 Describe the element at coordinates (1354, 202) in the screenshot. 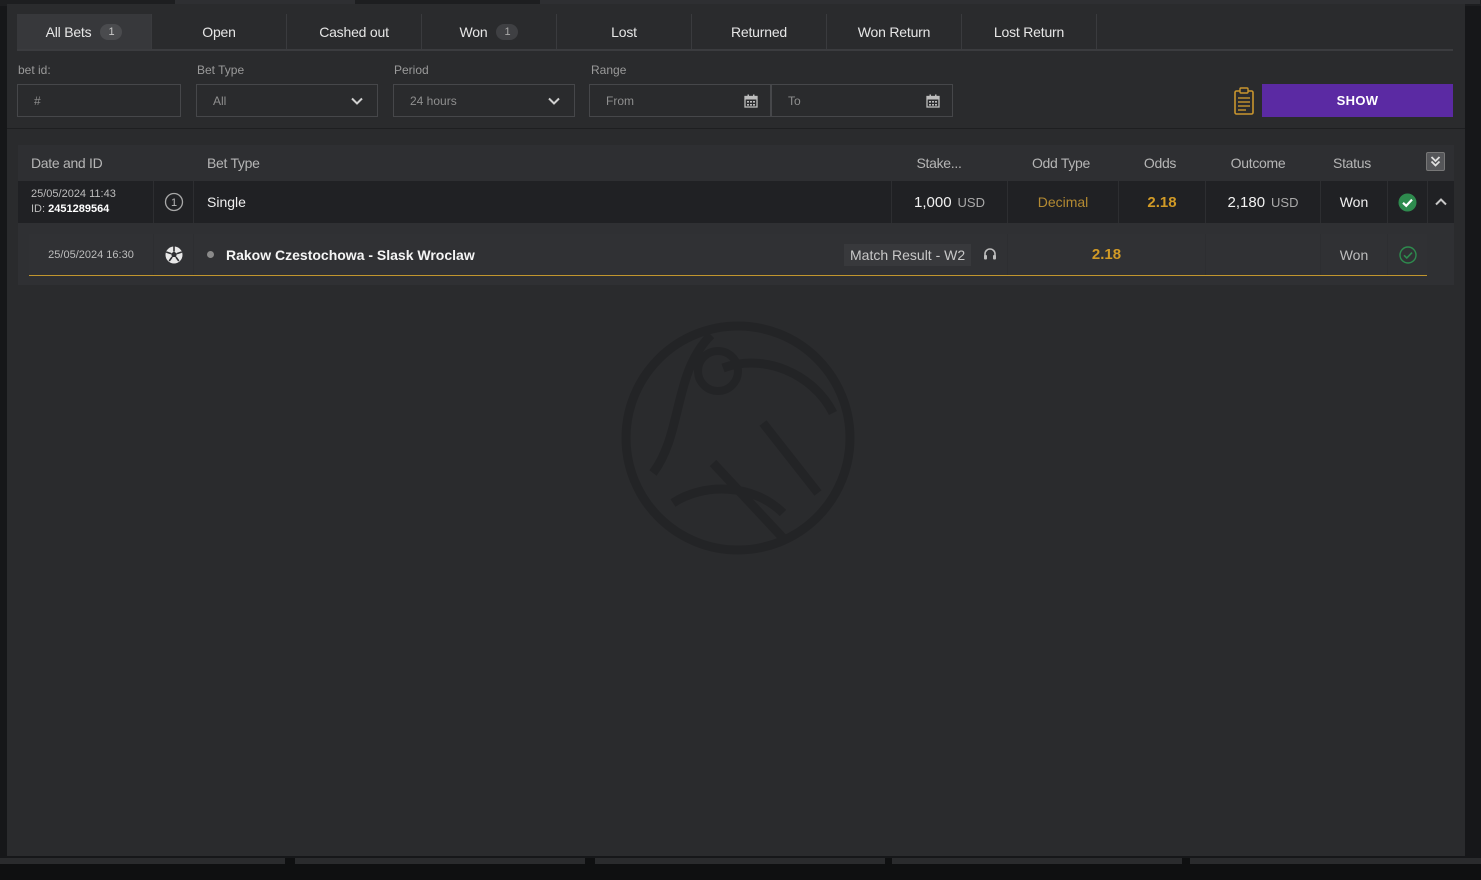

I see `status-cell: Won` at that location.